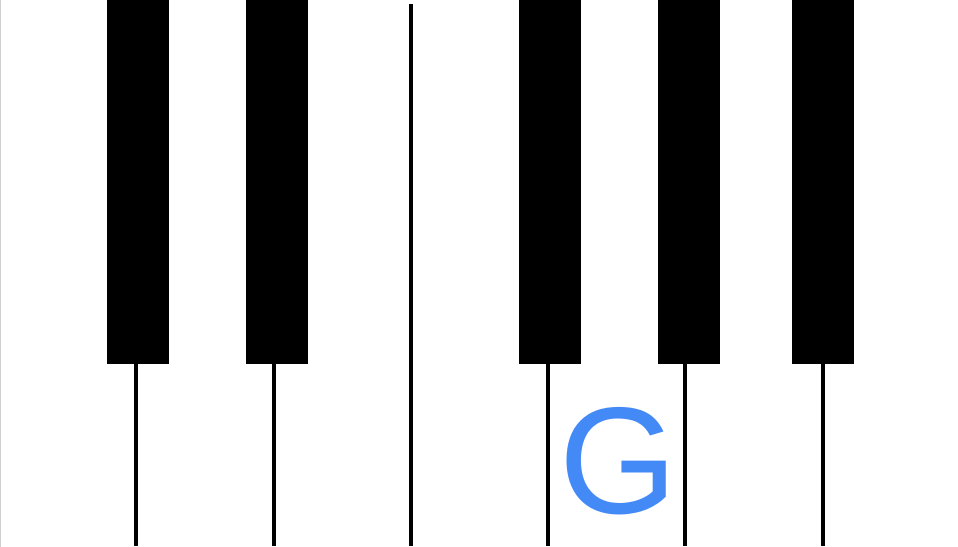 This screenshot has height=547, width=958. I want to click on black-key-g-sharp, so click(689, 182).